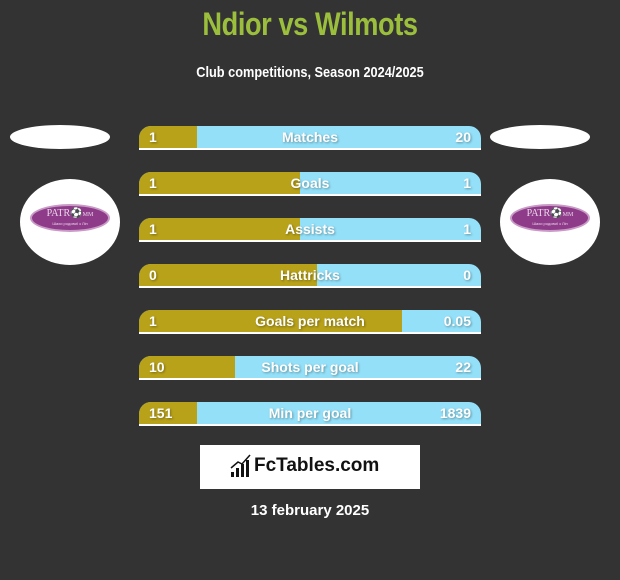 The image size is (620, 580). I want to click on stat-label: Goals, so click(310, 183).